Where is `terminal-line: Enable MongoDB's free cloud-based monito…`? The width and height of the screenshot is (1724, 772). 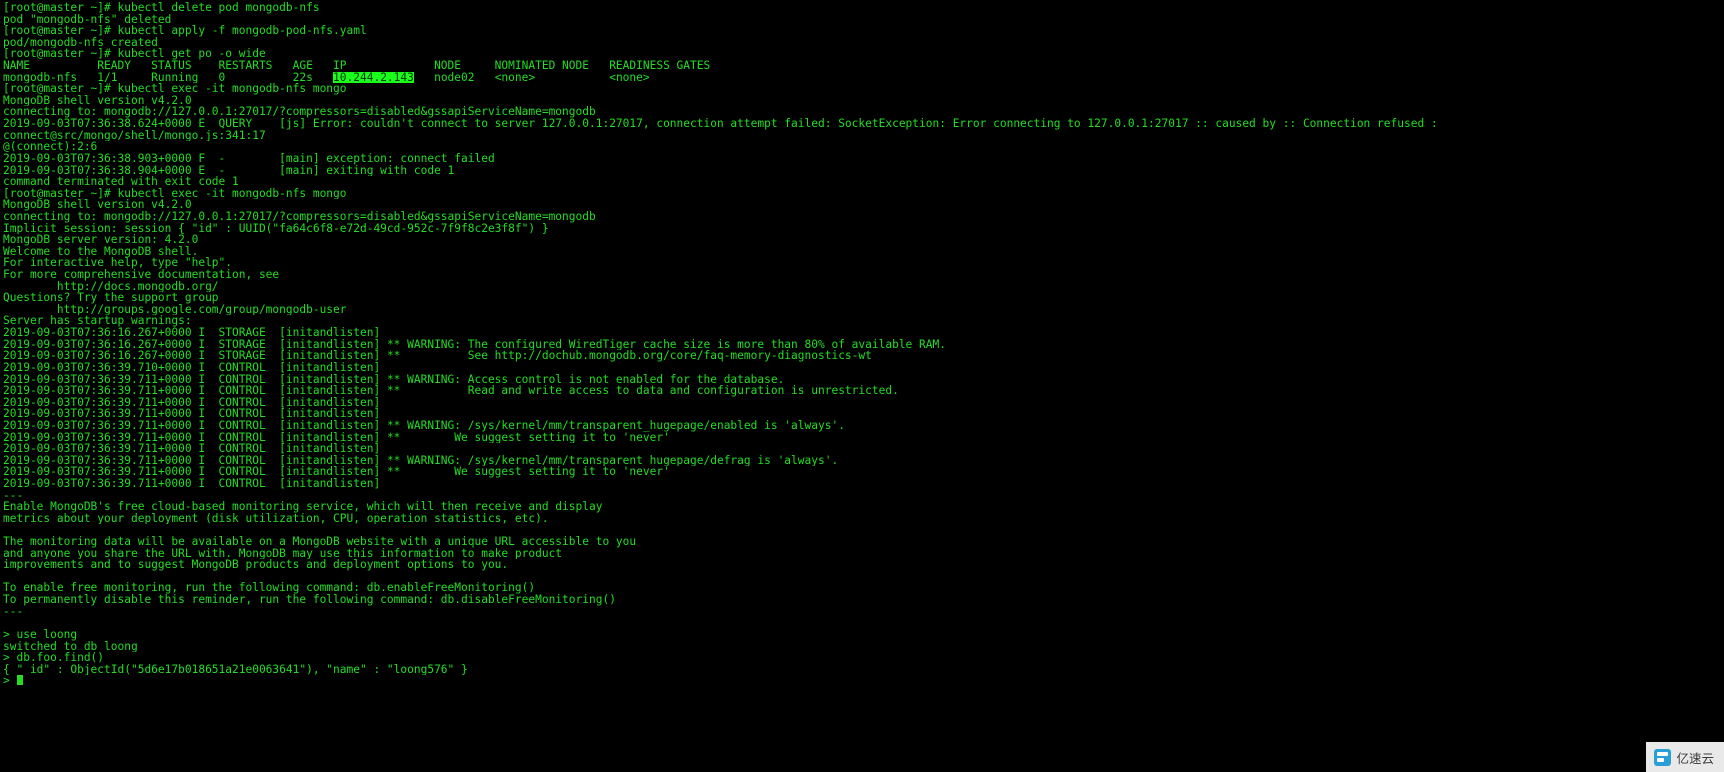
terminal-line: Enable MongoDB's free cloud-based monito… is located at coordinates (303, 507).